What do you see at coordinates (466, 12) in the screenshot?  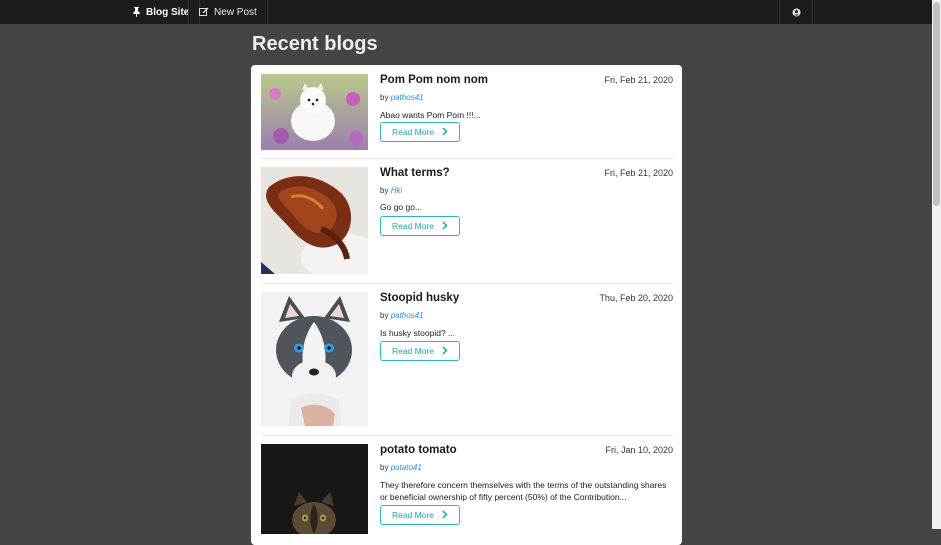 I see `top-navbar: Blog Site New Post` at bounding box center [466, 12].